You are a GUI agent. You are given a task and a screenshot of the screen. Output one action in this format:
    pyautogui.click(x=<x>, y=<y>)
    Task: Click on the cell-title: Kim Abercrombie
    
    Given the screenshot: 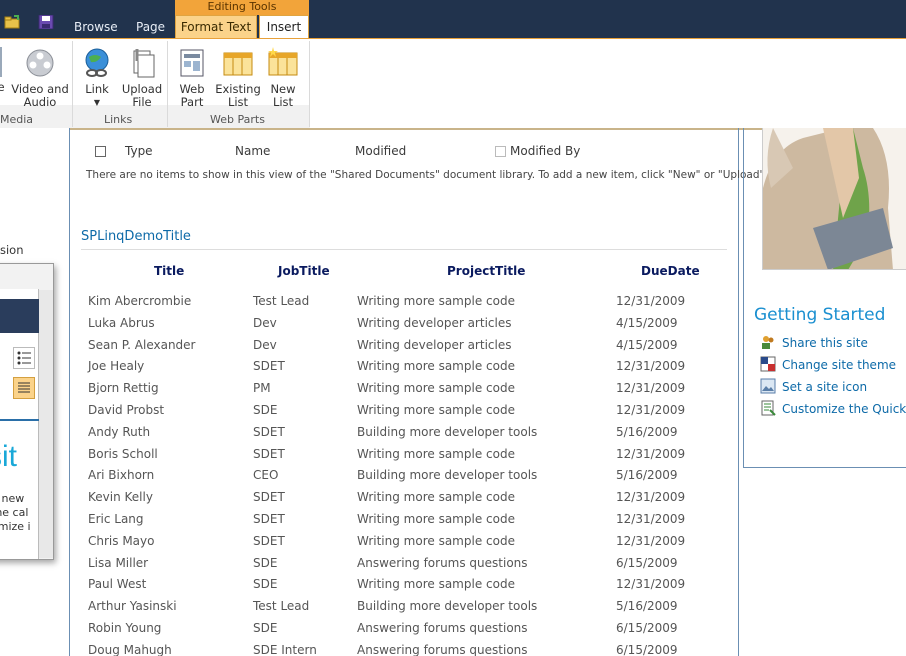 What is the action you would take?
    pyautogui.click(x=140, y=301)
    